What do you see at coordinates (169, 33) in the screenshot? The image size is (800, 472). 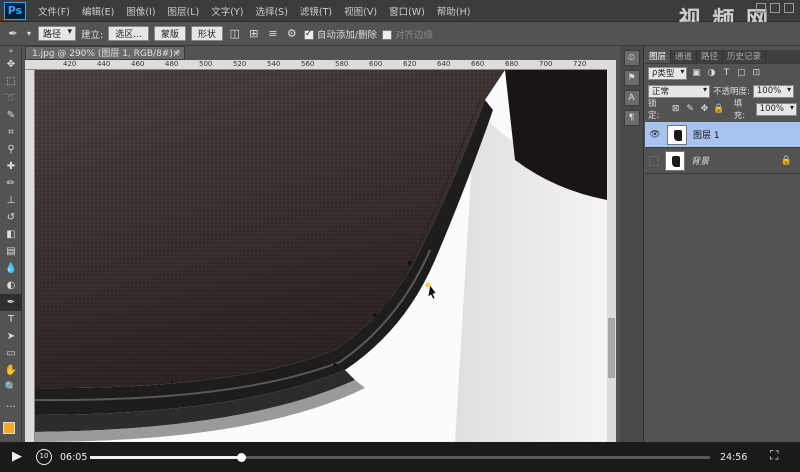 I see `make-mask-button: 蒙版` at bounding box center [169, 33].